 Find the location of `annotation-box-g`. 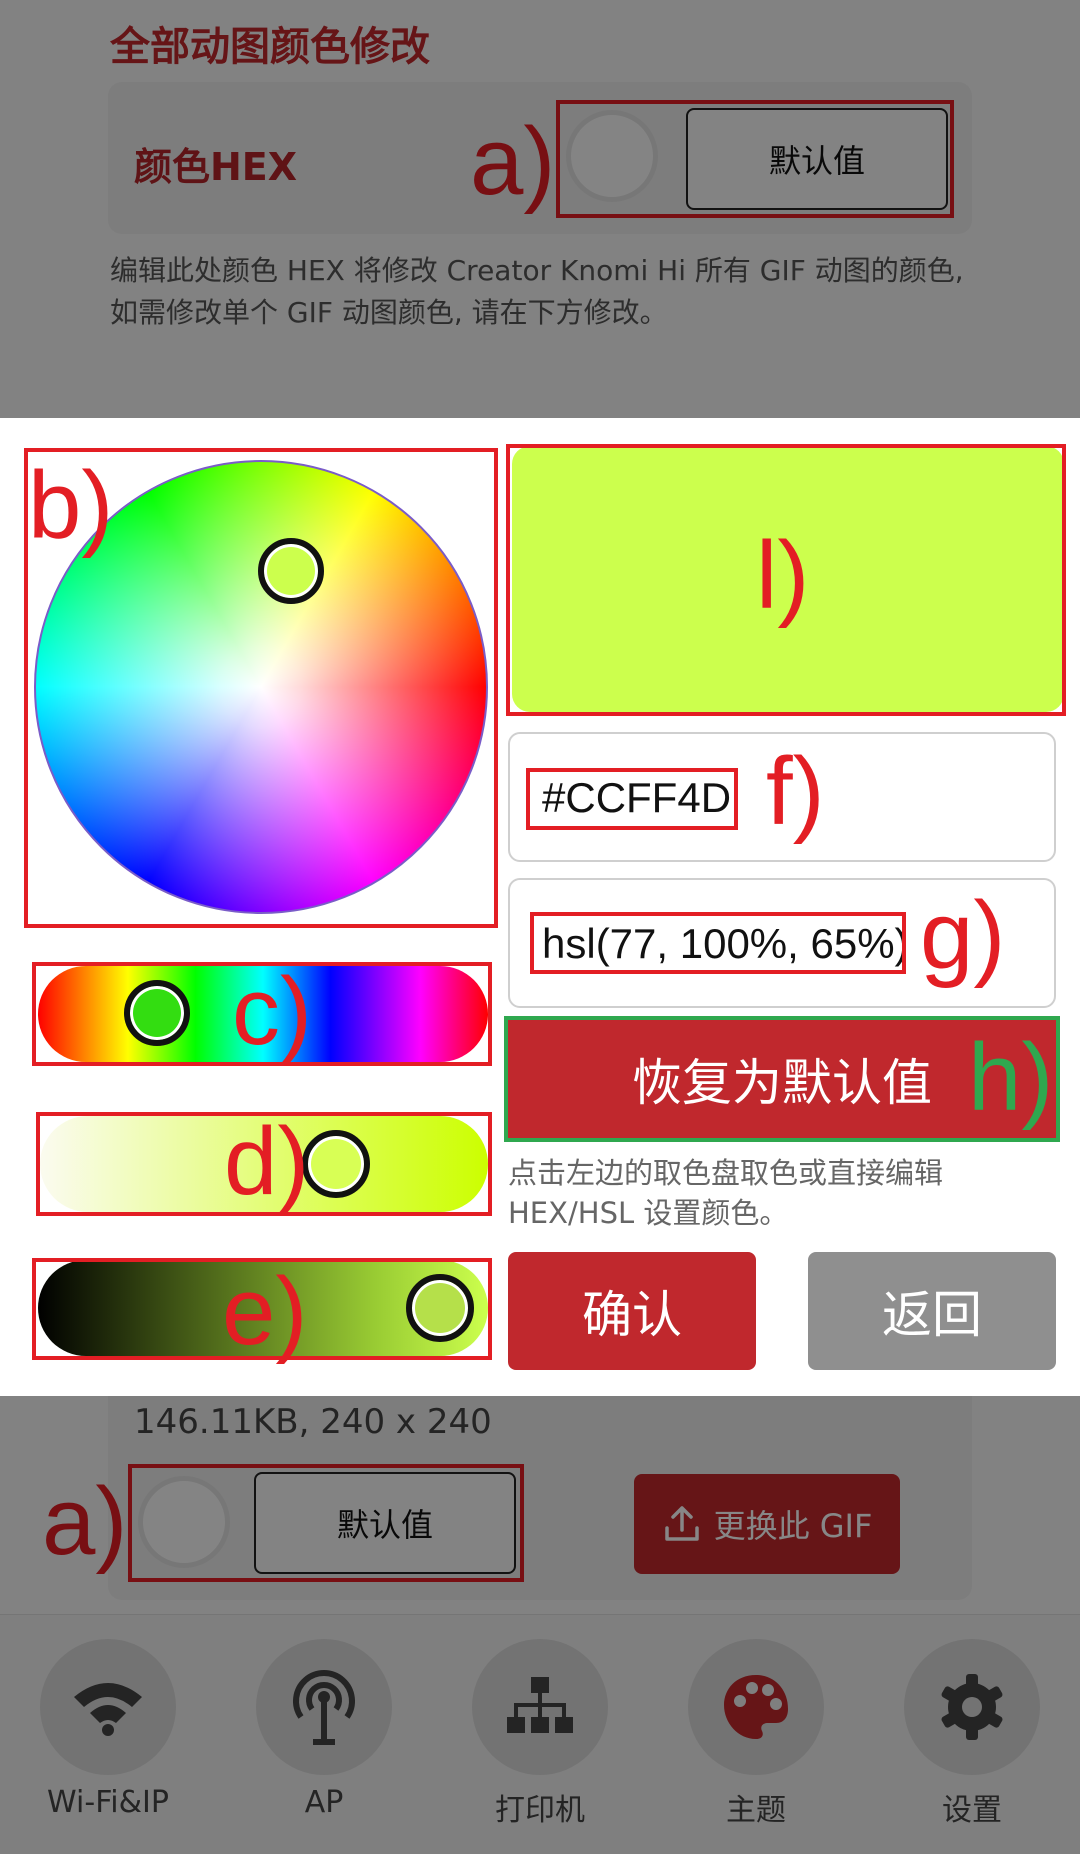

annotation-box-g is located at coordinates (718, 943).